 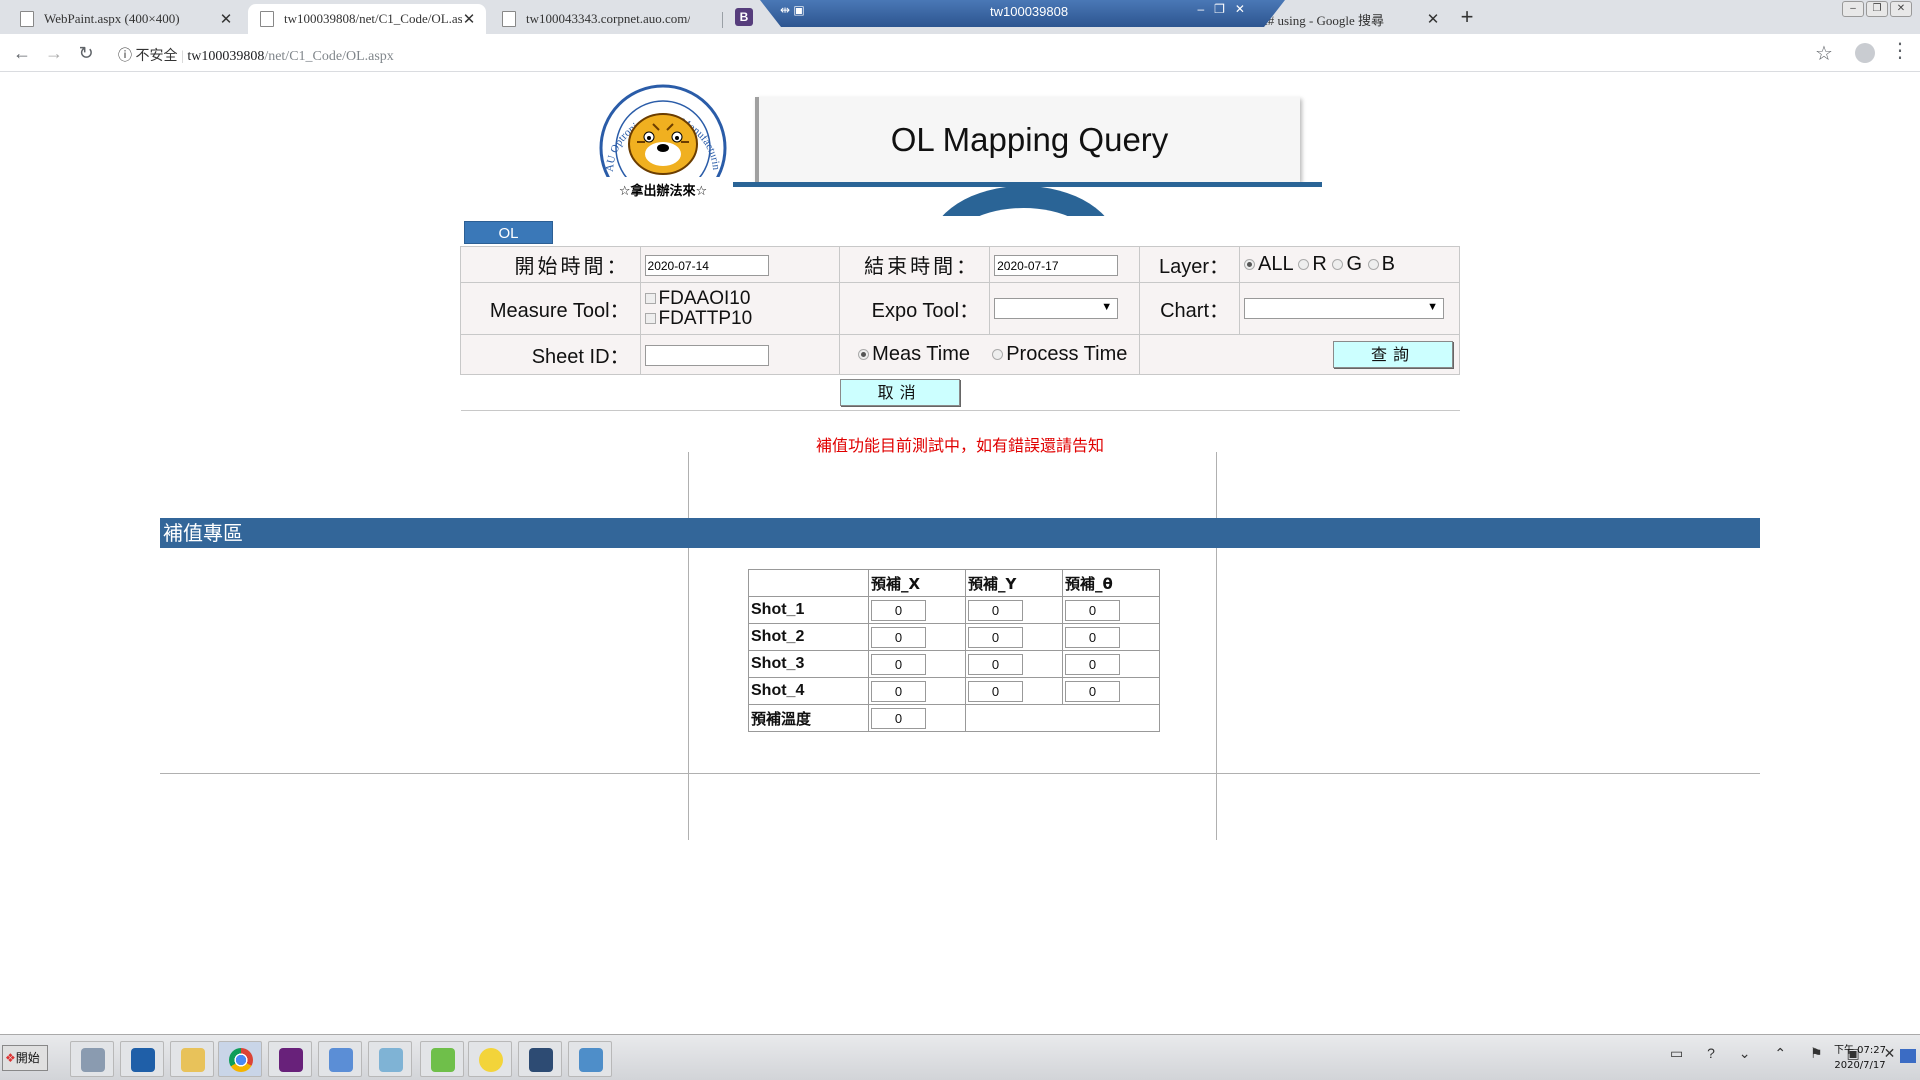 What do you see at coordinates (898, 664) in the screenshot?
I see `shot3-x-input: 0` at bounding box center [898, 664].